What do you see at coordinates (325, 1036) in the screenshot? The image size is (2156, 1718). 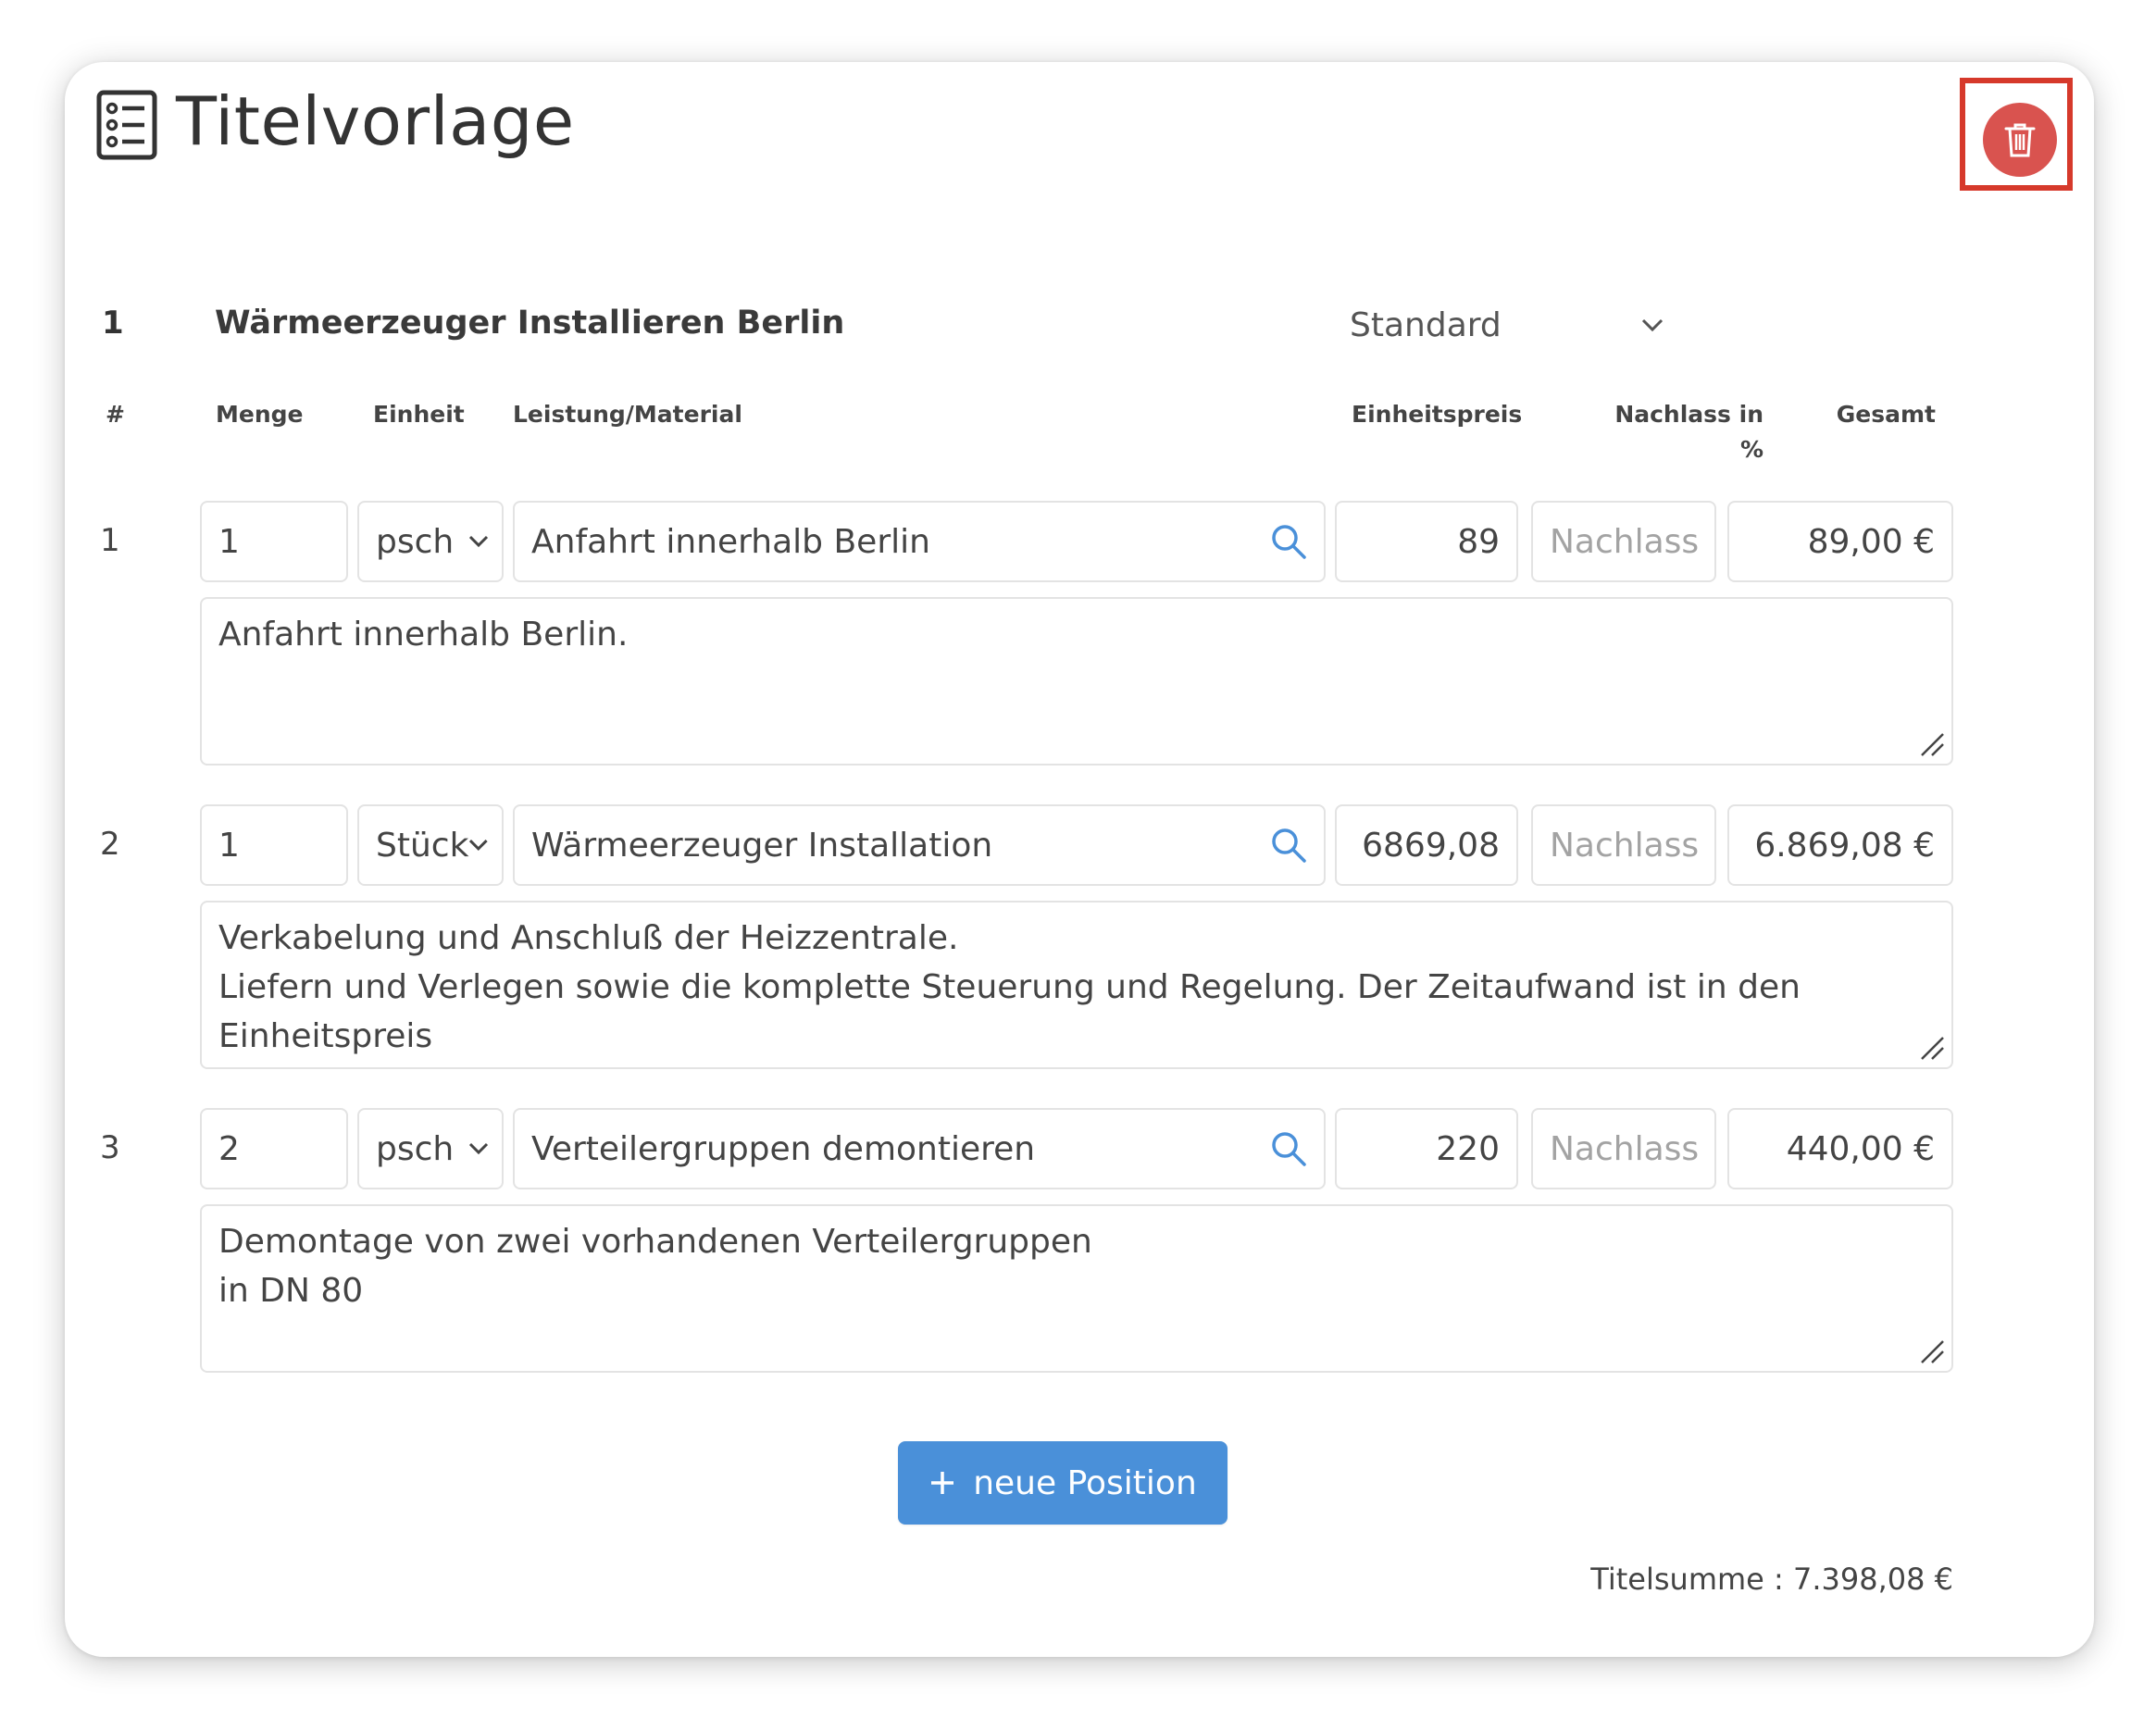 I see `description-line: Einheitspreis` at bounding box center [325, 1036].